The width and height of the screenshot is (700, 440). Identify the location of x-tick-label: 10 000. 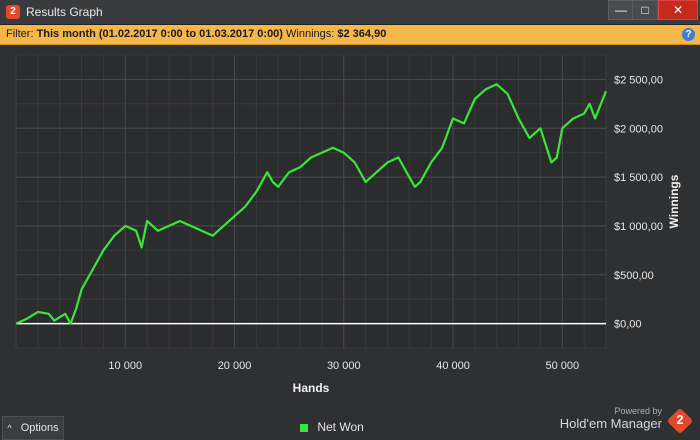
(125, 366).